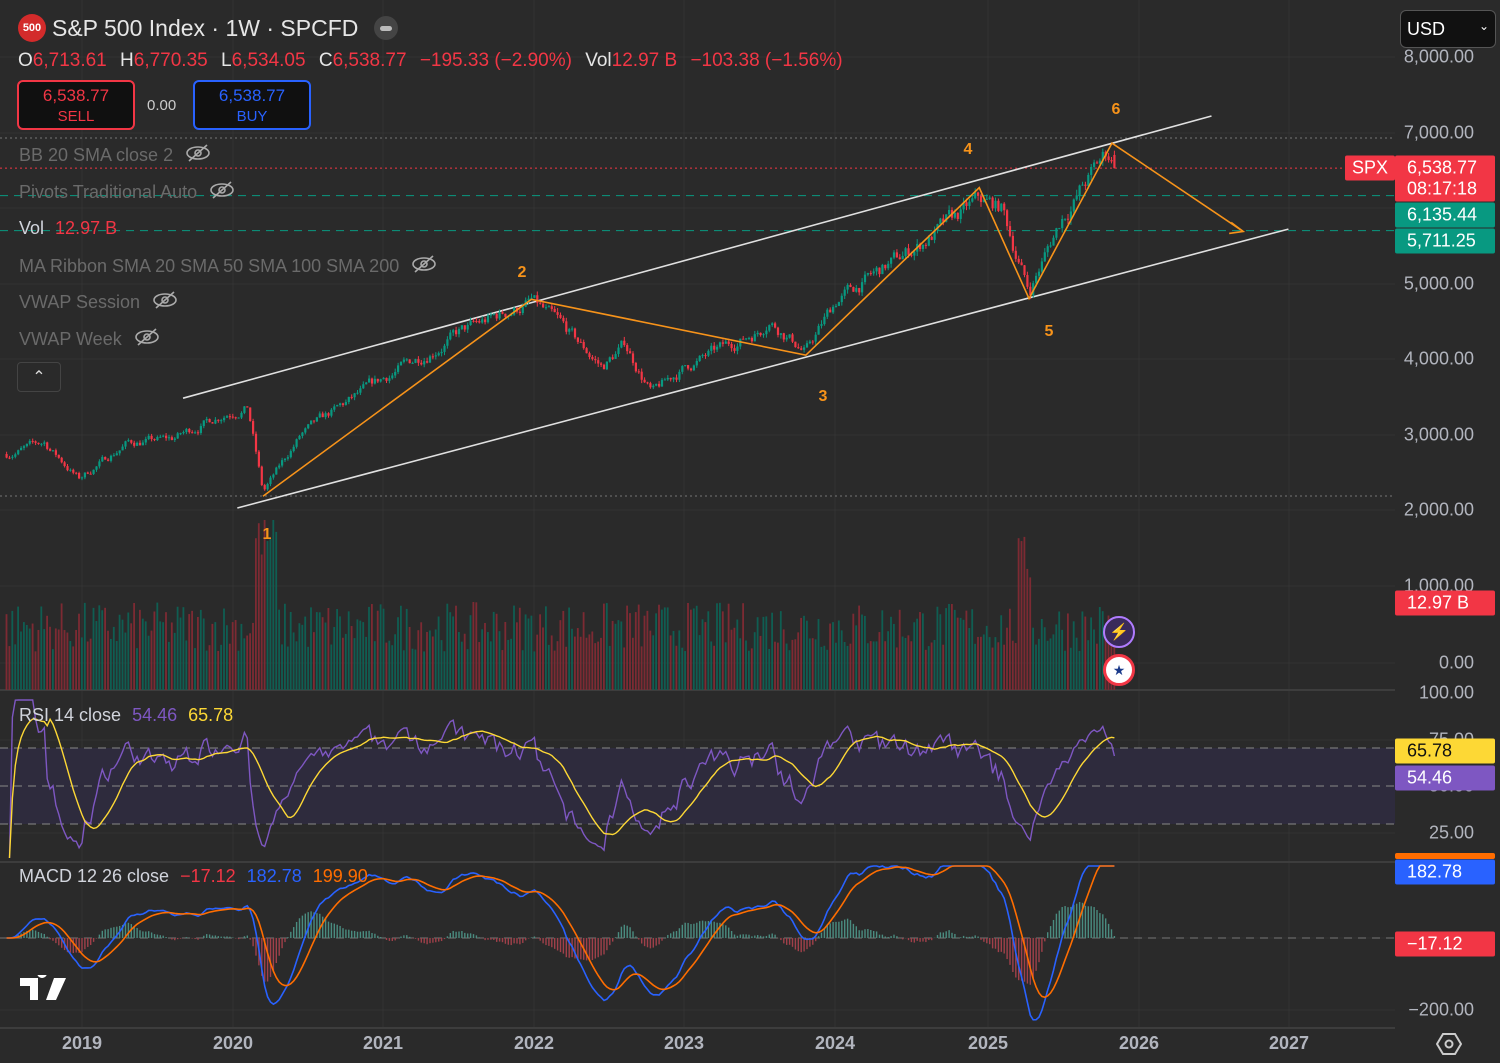  What do you see at coordinates (39, 377) in the screenshot?
I see `collapse-legend-button: ⌃` at bounding box center [39, 377].